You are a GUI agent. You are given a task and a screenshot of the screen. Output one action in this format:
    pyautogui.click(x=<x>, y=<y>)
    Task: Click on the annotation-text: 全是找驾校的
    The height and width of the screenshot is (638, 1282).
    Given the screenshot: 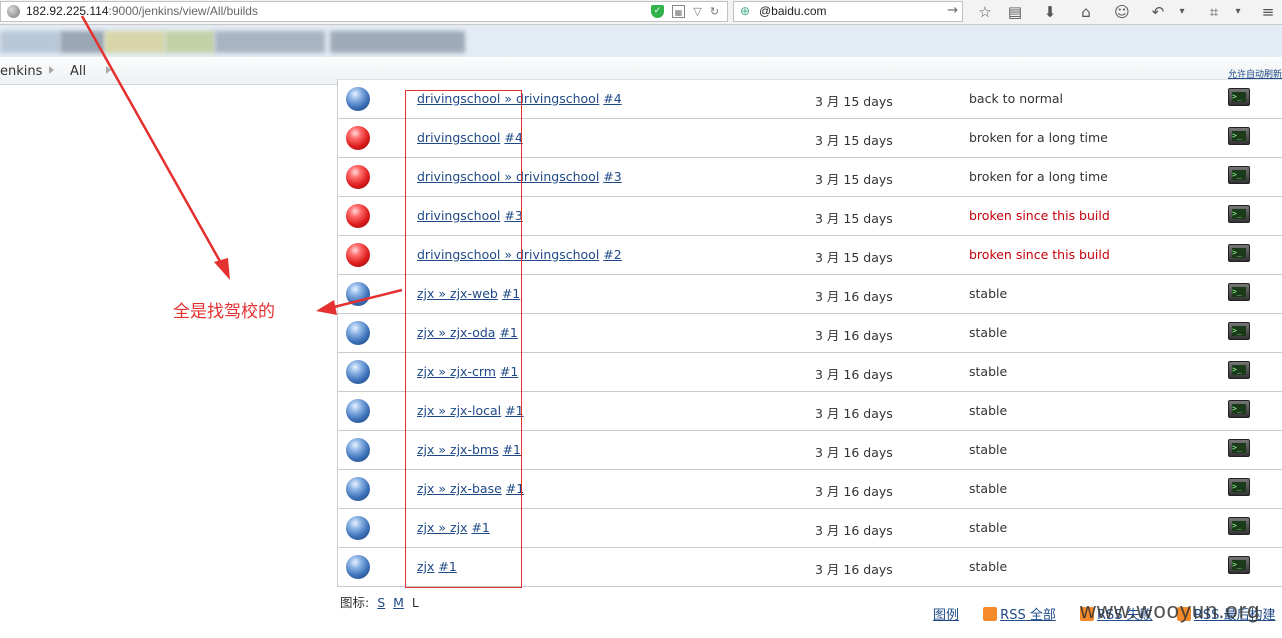 What is the action you would take?
    pyautogui.click(x=224, y=312)
    